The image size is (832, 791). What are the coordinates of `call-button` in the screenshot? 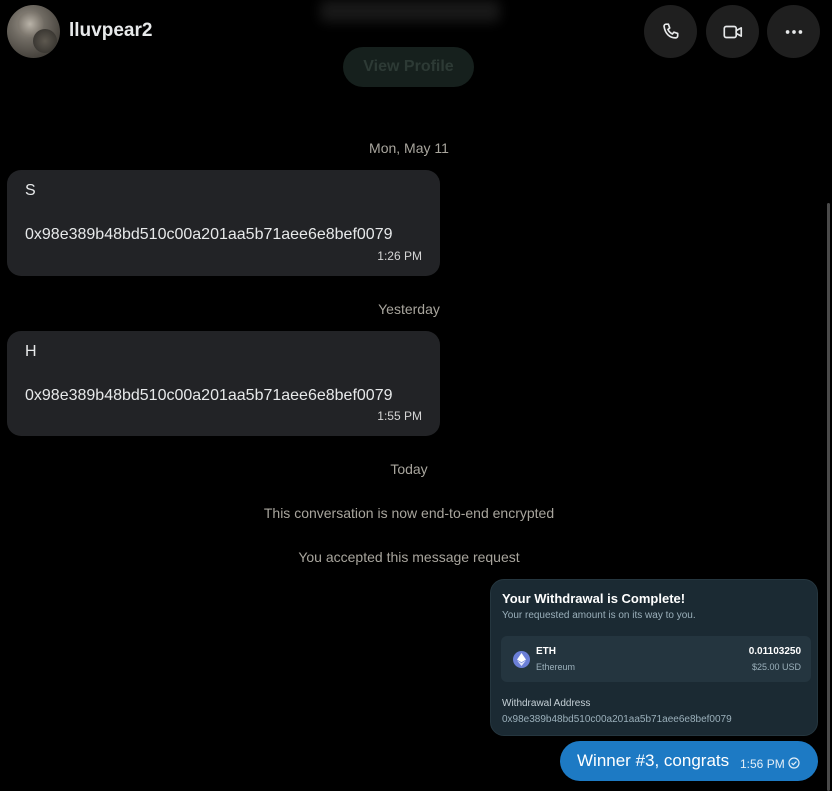 It's located at (670, 31).